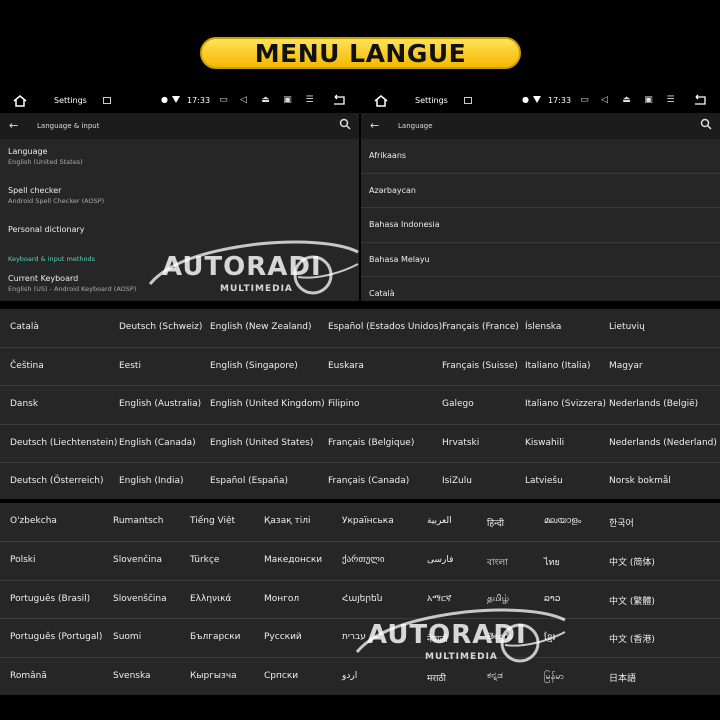  Describe the element at coordinates (160, 327) in the screenshot. I see `language-option: Deutsch (Schweiz)` at that location.